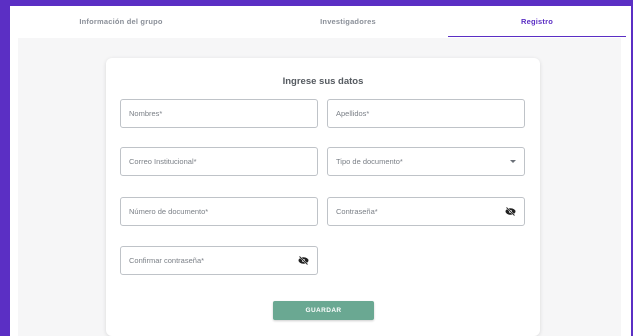  What do you see at coordinates (426, 113) in the screenshot?
I see `apellidos-field: Apellidos*` at bounding box center [426, 113].